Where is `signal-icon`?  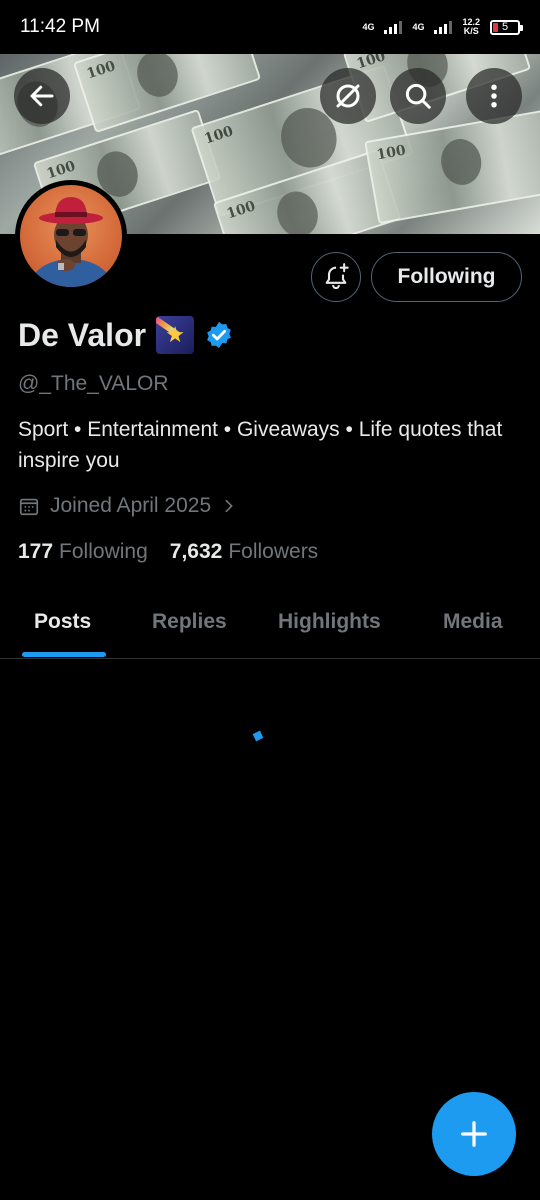
signal-icon is located at coordinates (393, 27).